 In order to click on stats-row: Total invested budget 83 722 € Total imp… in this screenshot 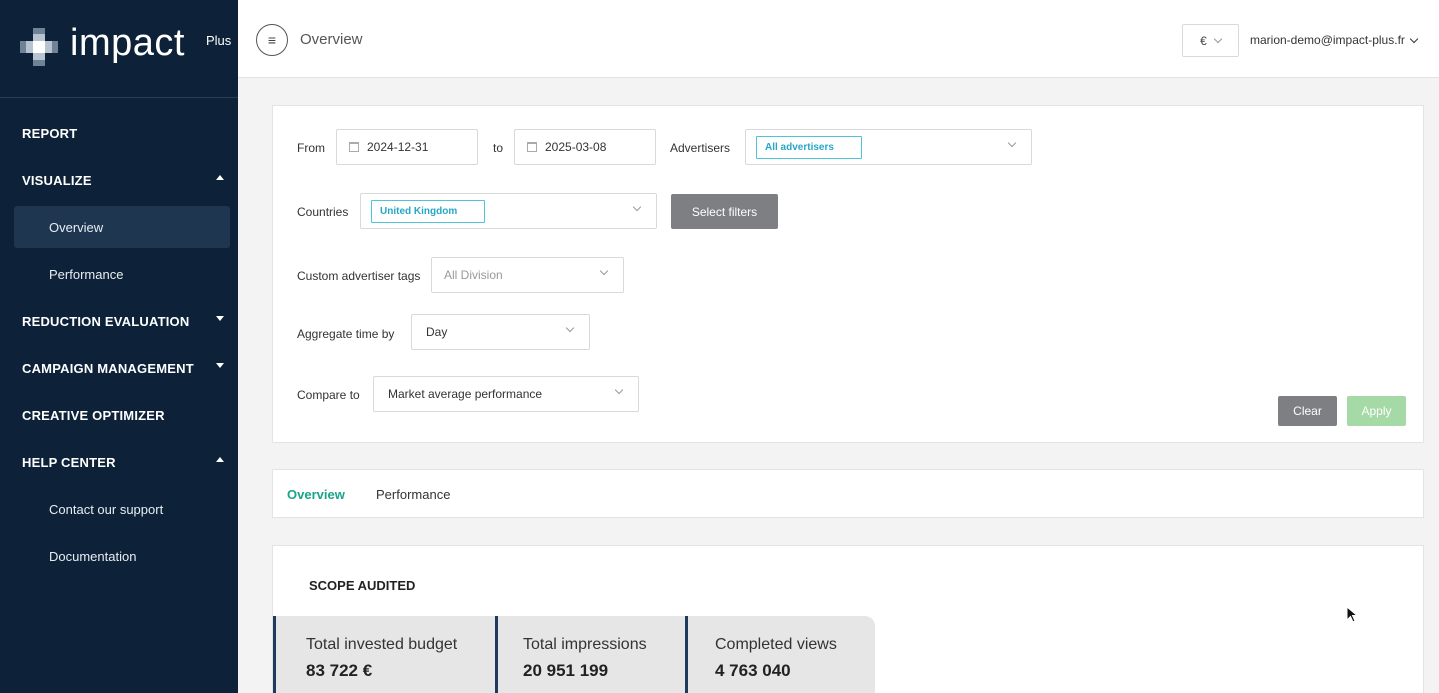, I will do `click(574, 654)`.